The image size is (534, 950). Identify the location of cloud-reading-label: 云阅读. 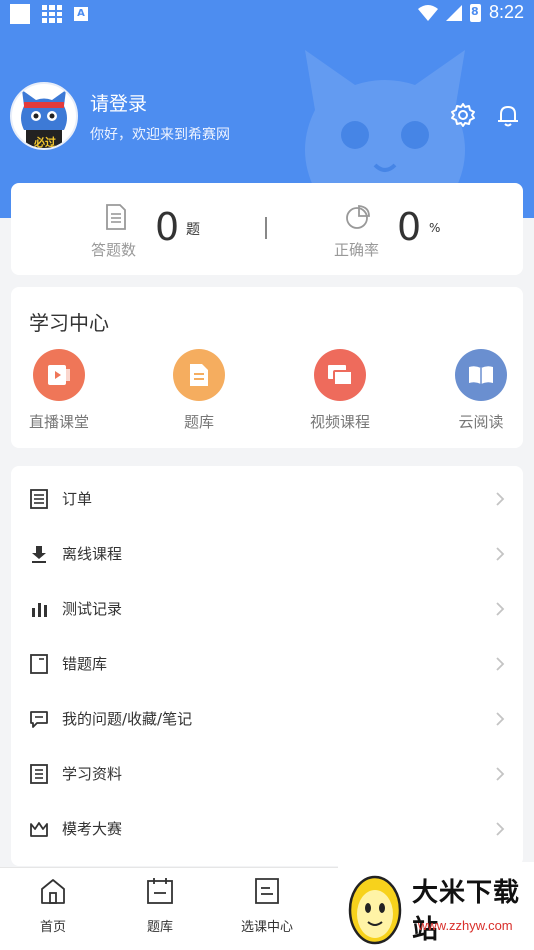
(481, 422).